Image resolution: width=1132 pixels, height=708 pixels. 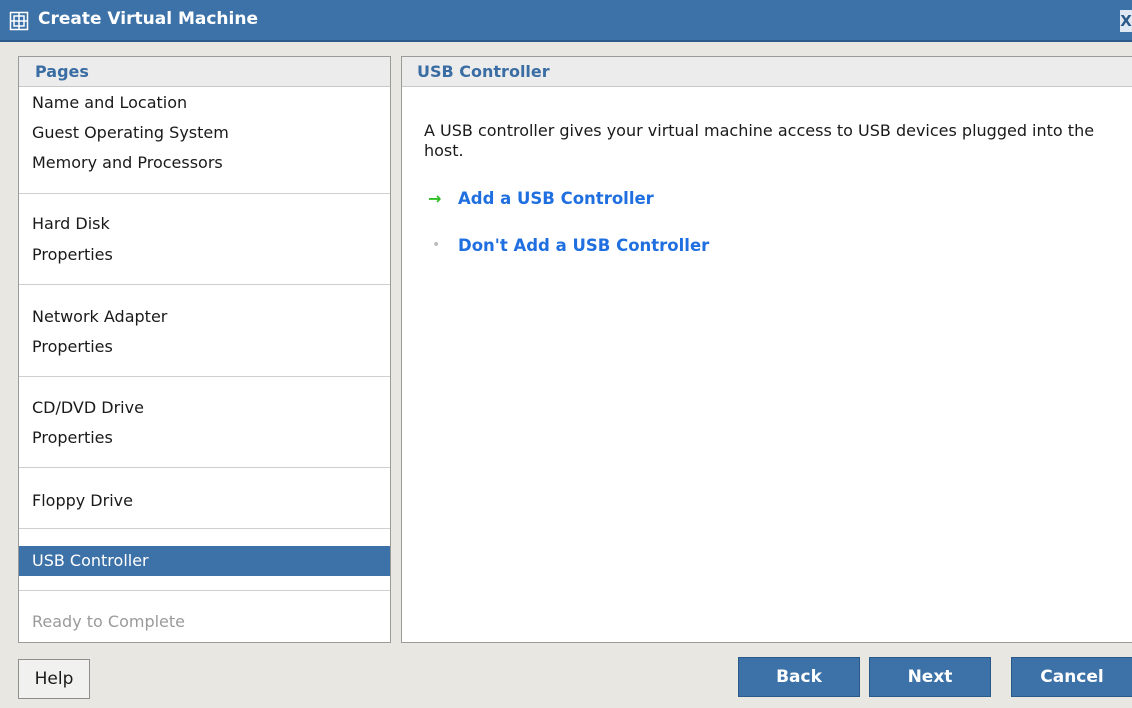 I want to click on page-item-memory-processors: Memory and Processors, so click(x=204, y=163).